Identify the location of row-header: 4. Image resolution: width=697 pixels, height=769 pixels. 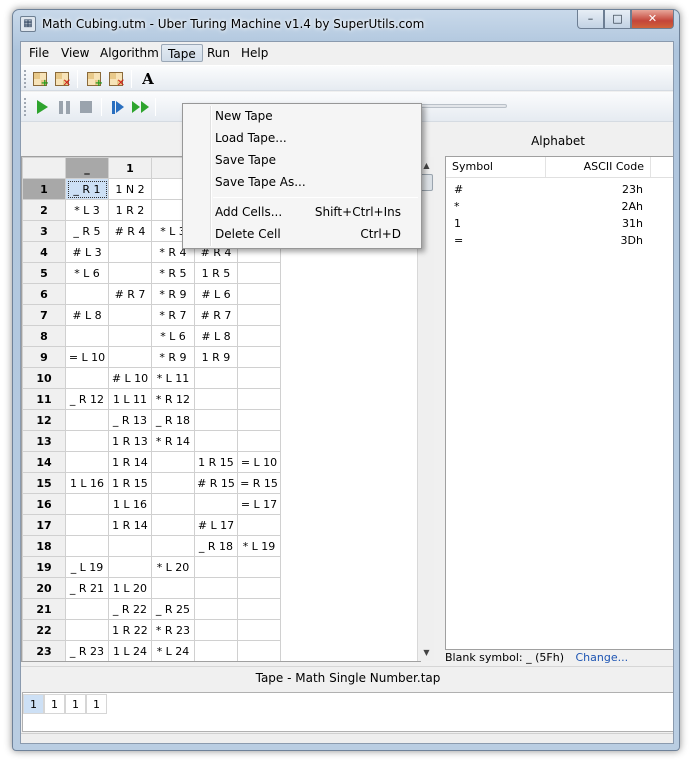
(44, 252).